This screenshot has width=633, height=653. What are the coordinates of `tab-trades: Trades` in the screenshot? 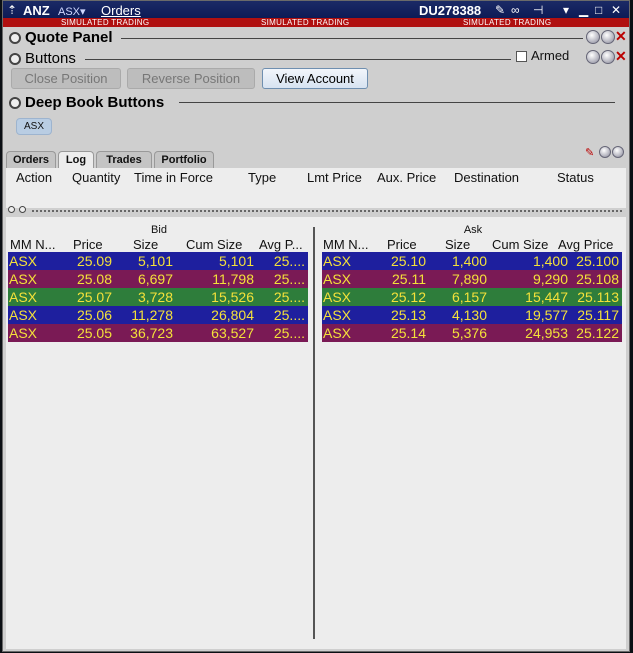 It's located at (124, 160).